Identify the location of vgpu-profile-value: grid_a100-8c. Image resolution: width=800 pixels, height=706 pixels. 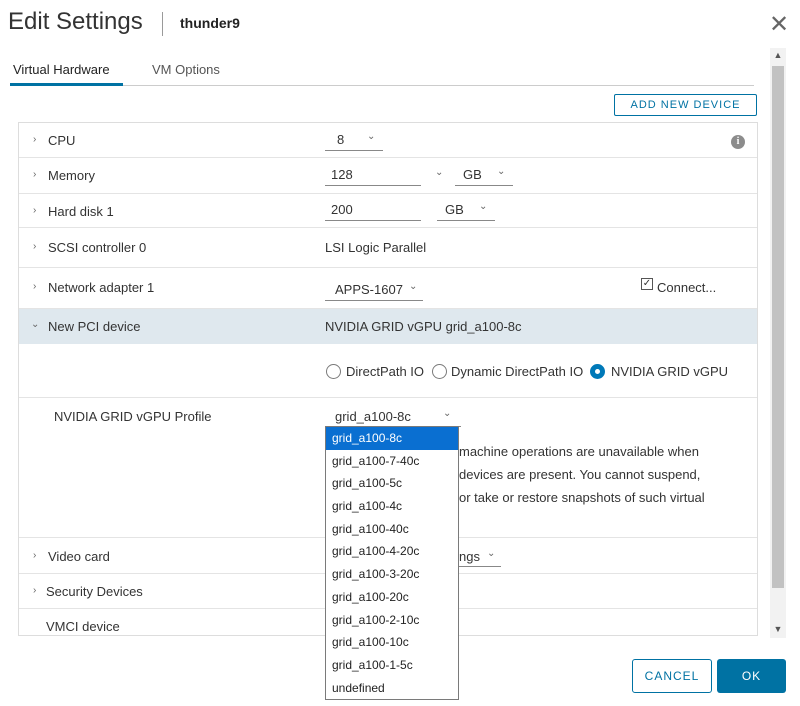
(373, 416).